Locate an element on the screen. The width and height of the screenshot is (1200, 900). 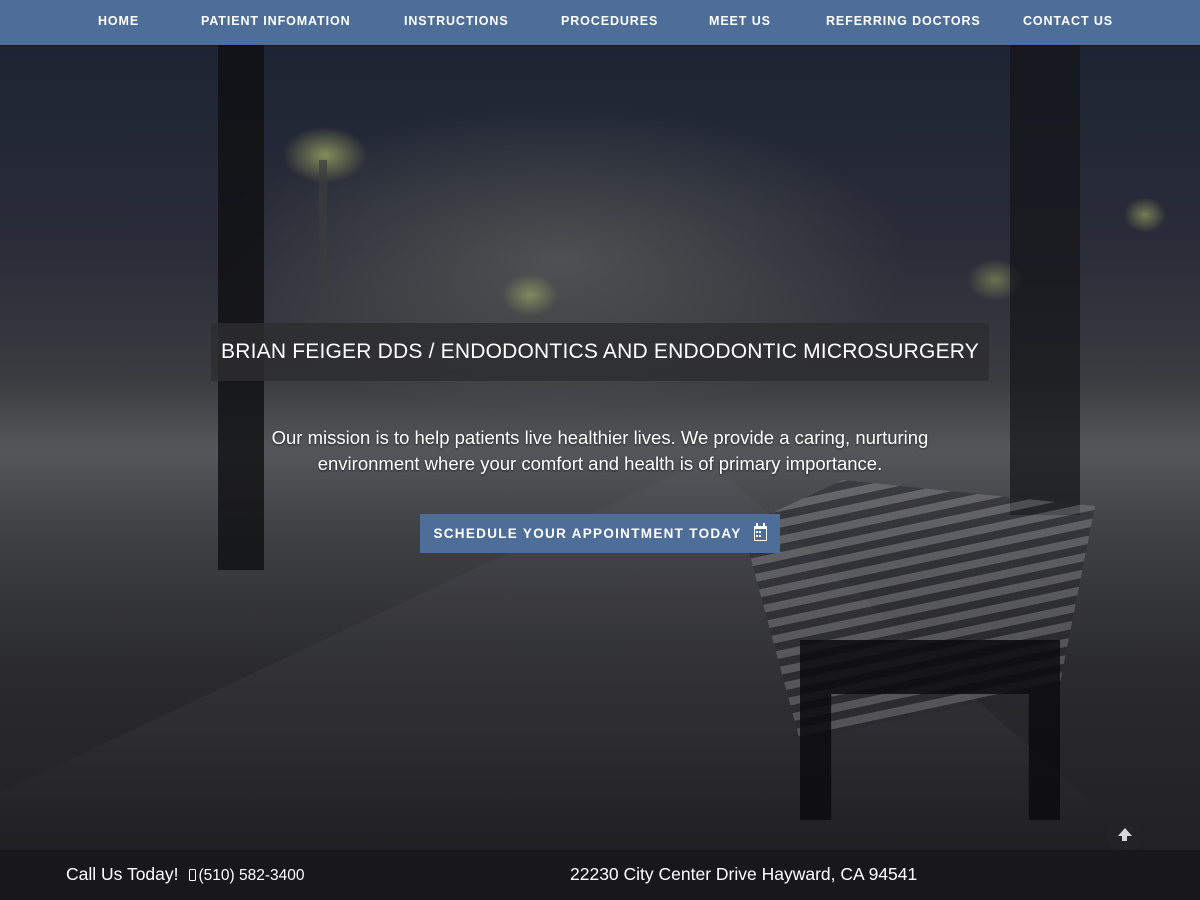
lamp-post is located at coordinates (323, 245).